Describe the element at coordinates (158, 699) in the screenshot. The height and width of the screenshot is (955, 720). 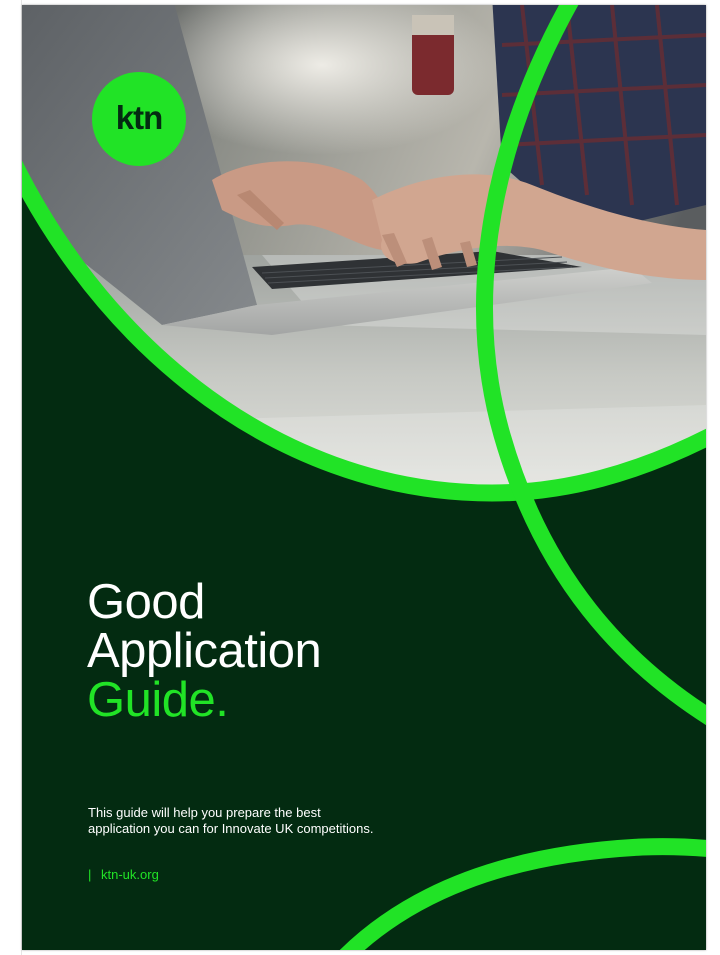
I see `title-line-guide: Guide.` at that location.